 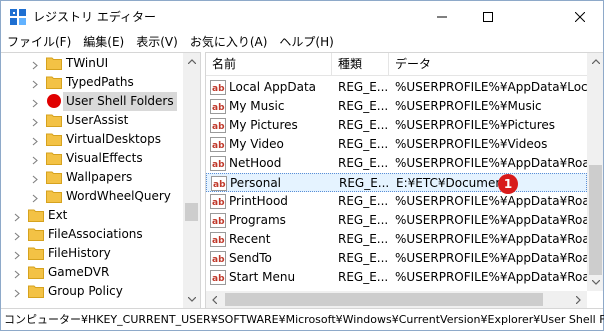 I want to click on value-name: Programs, so click(x=257, y=220).